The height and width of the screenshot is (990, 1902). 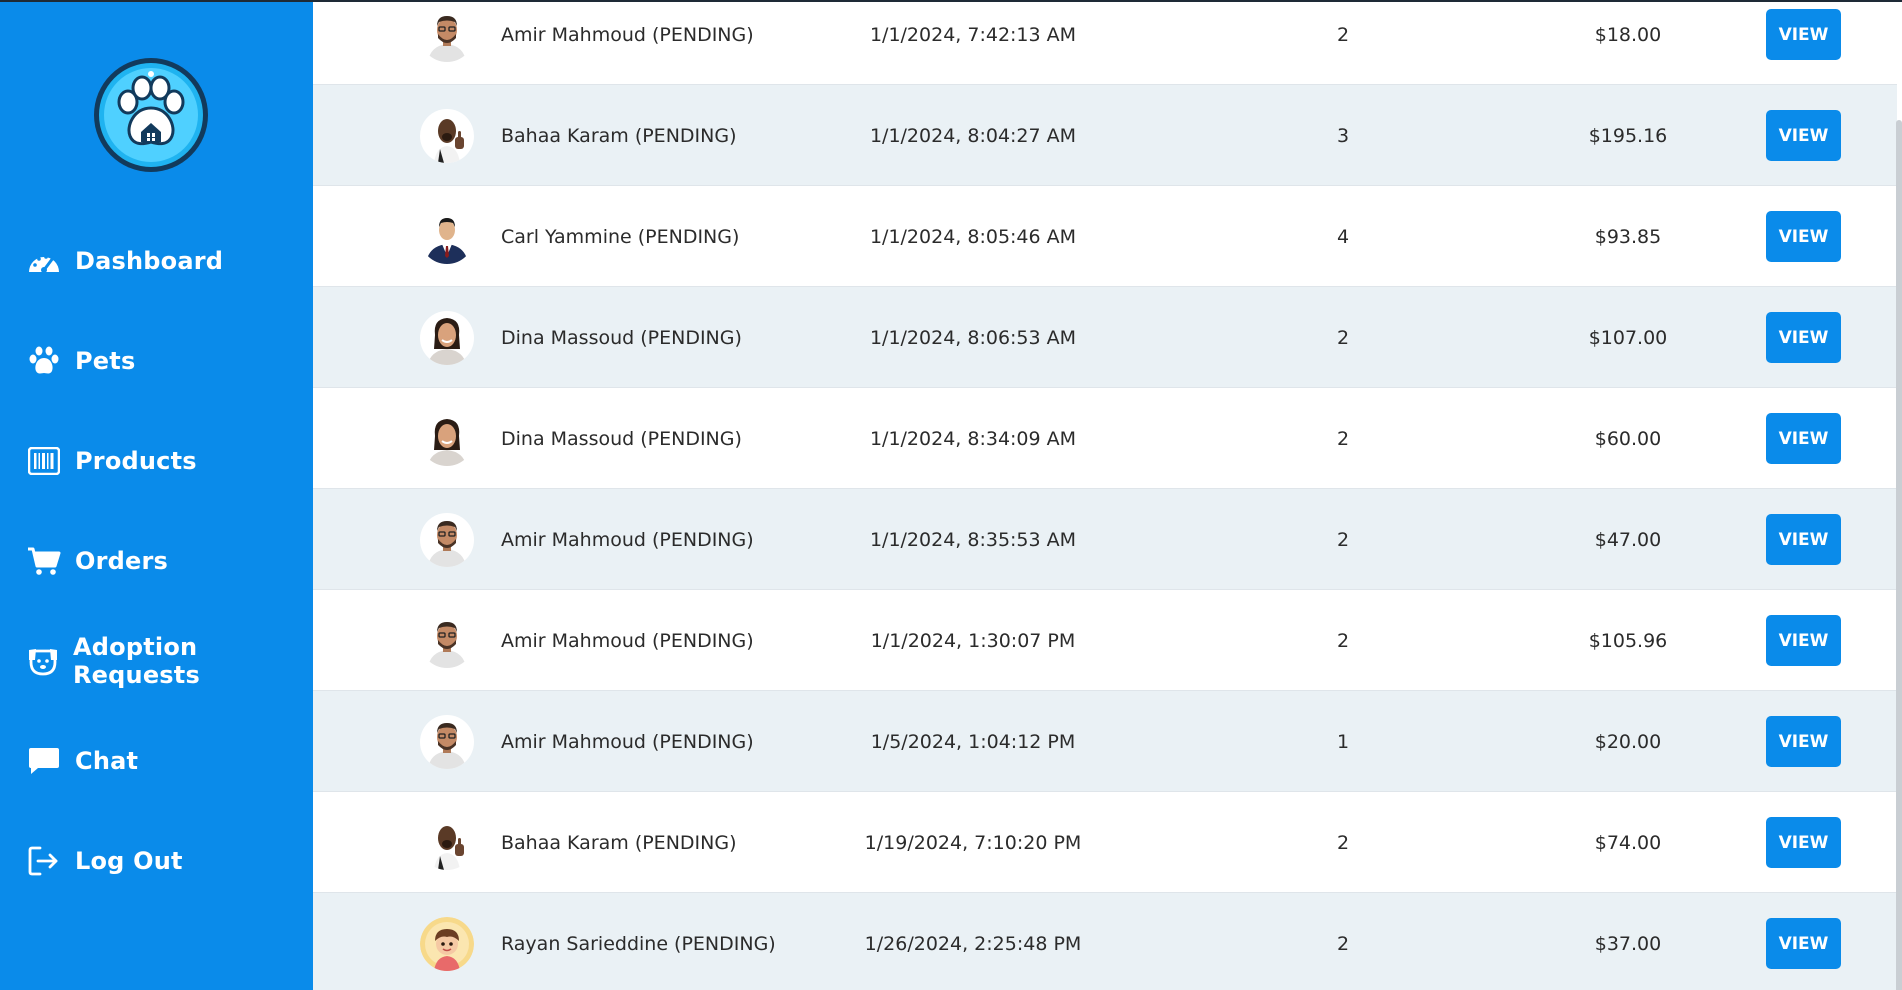 I want to click on nav-pets-label: Pets, so click(x=105, y=361).